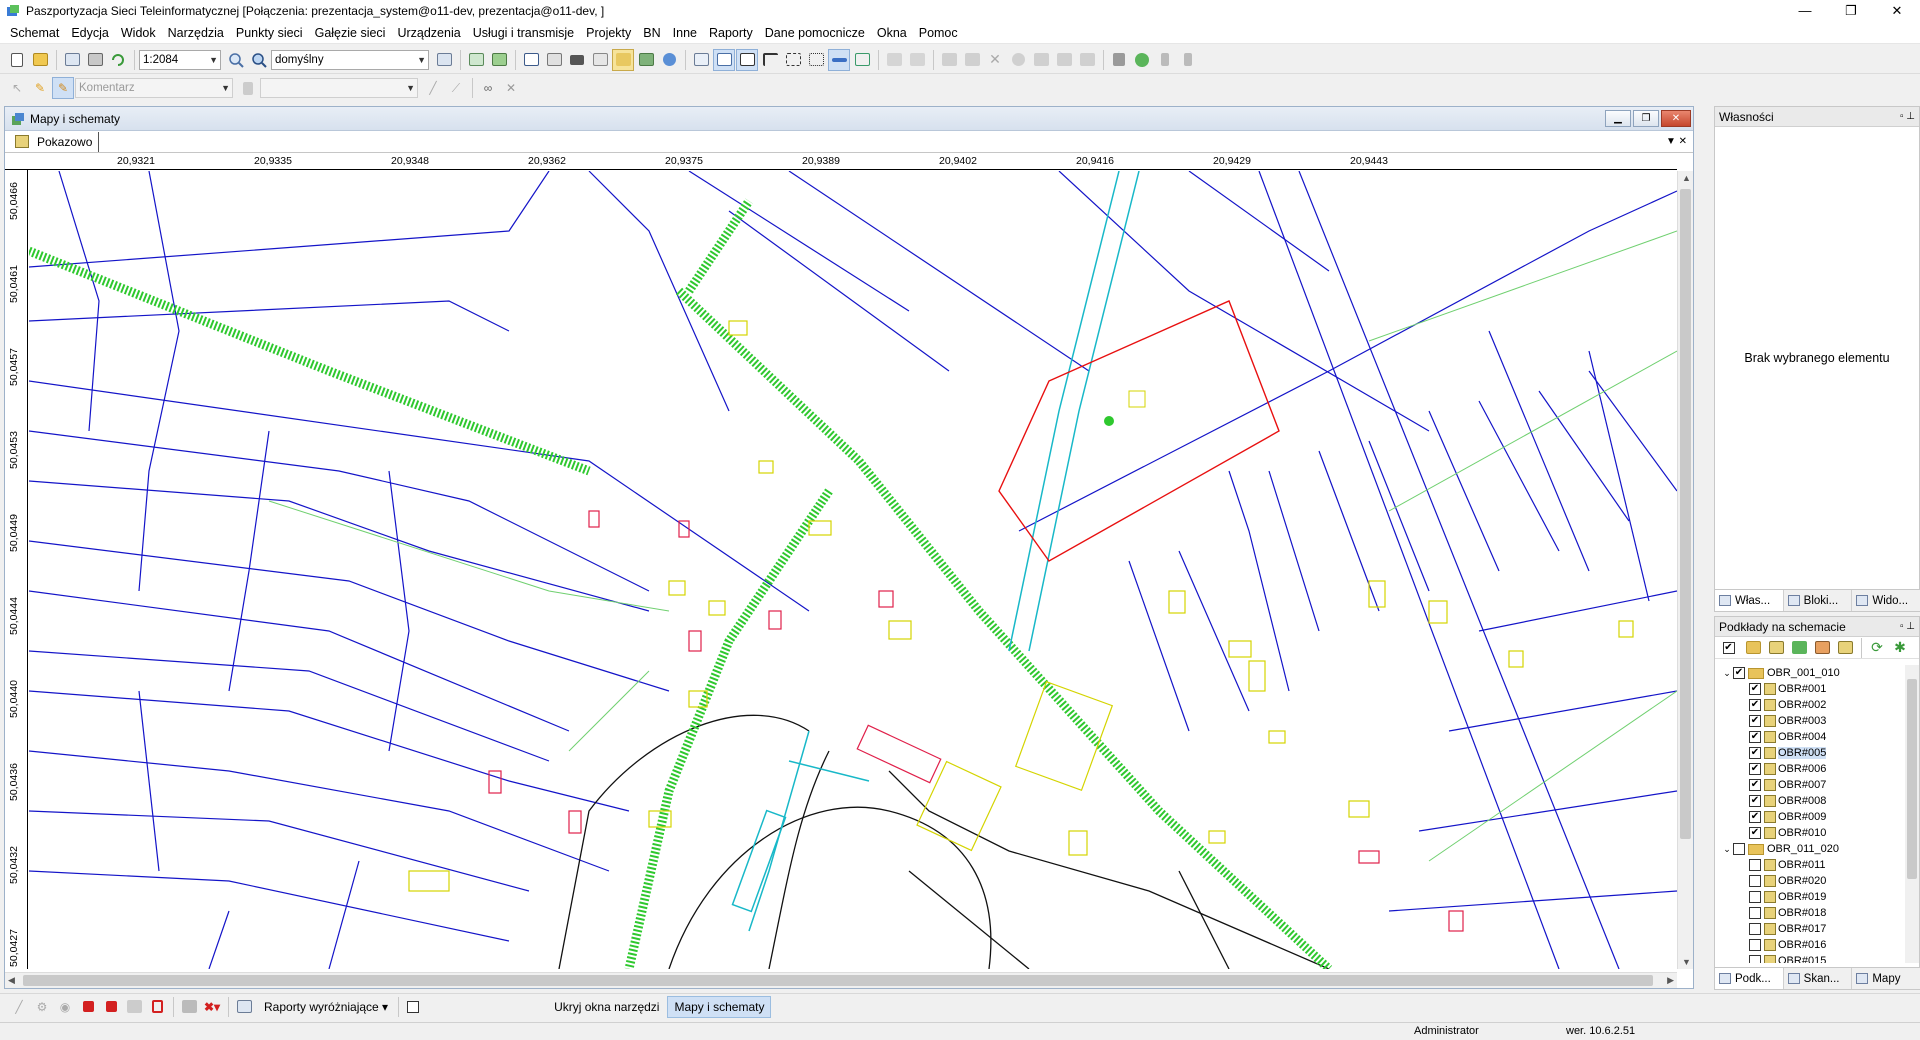 The width and height of the screenshot is (1920, 1040). Describe the element at coordinates (259, 60) in the screenshot. I see `zoom-in-icon` at that location.